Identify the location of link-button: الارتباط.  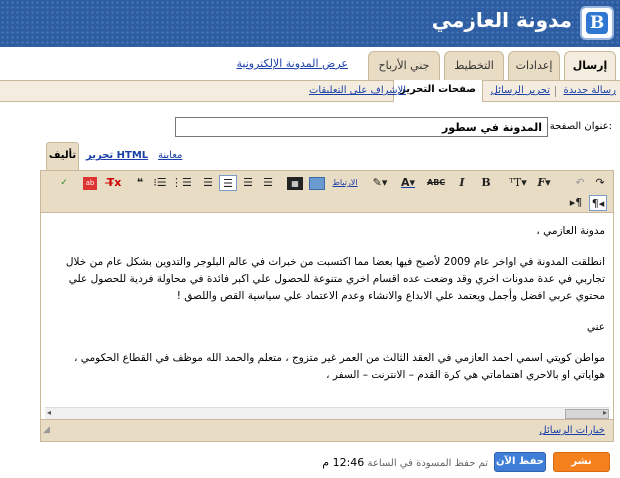
(345, 183).